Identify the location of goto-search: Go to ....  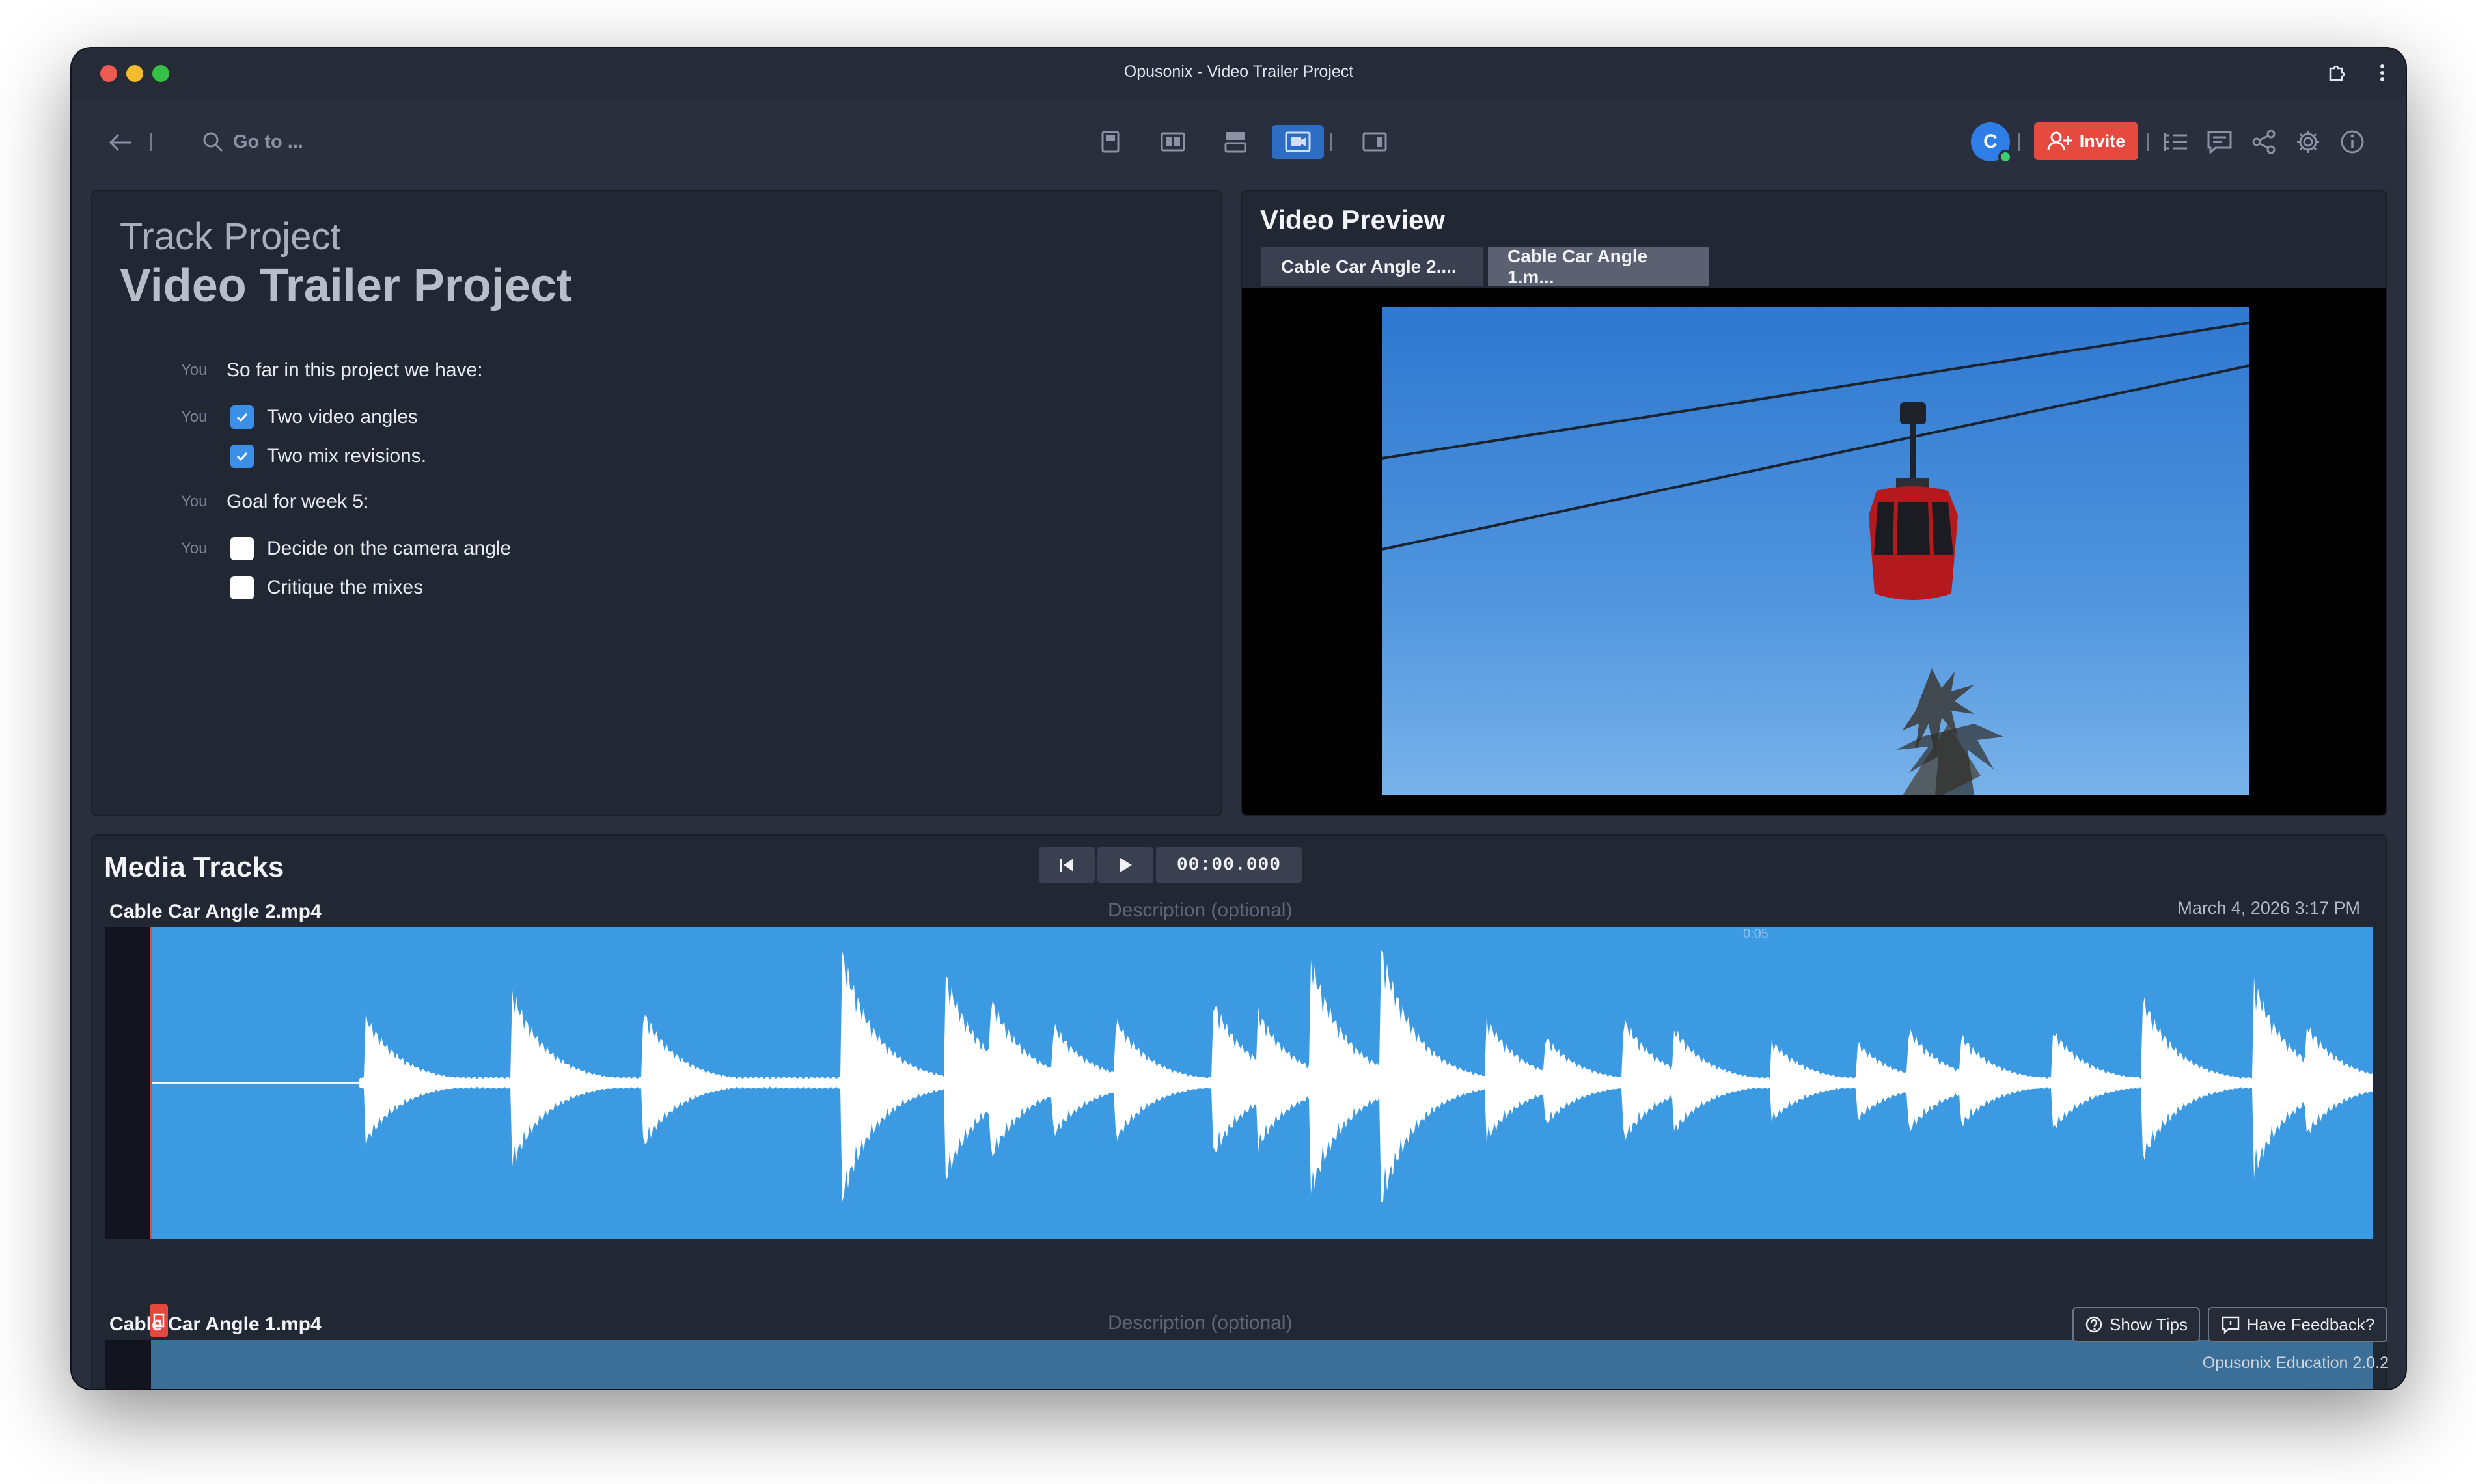
(252, 142).